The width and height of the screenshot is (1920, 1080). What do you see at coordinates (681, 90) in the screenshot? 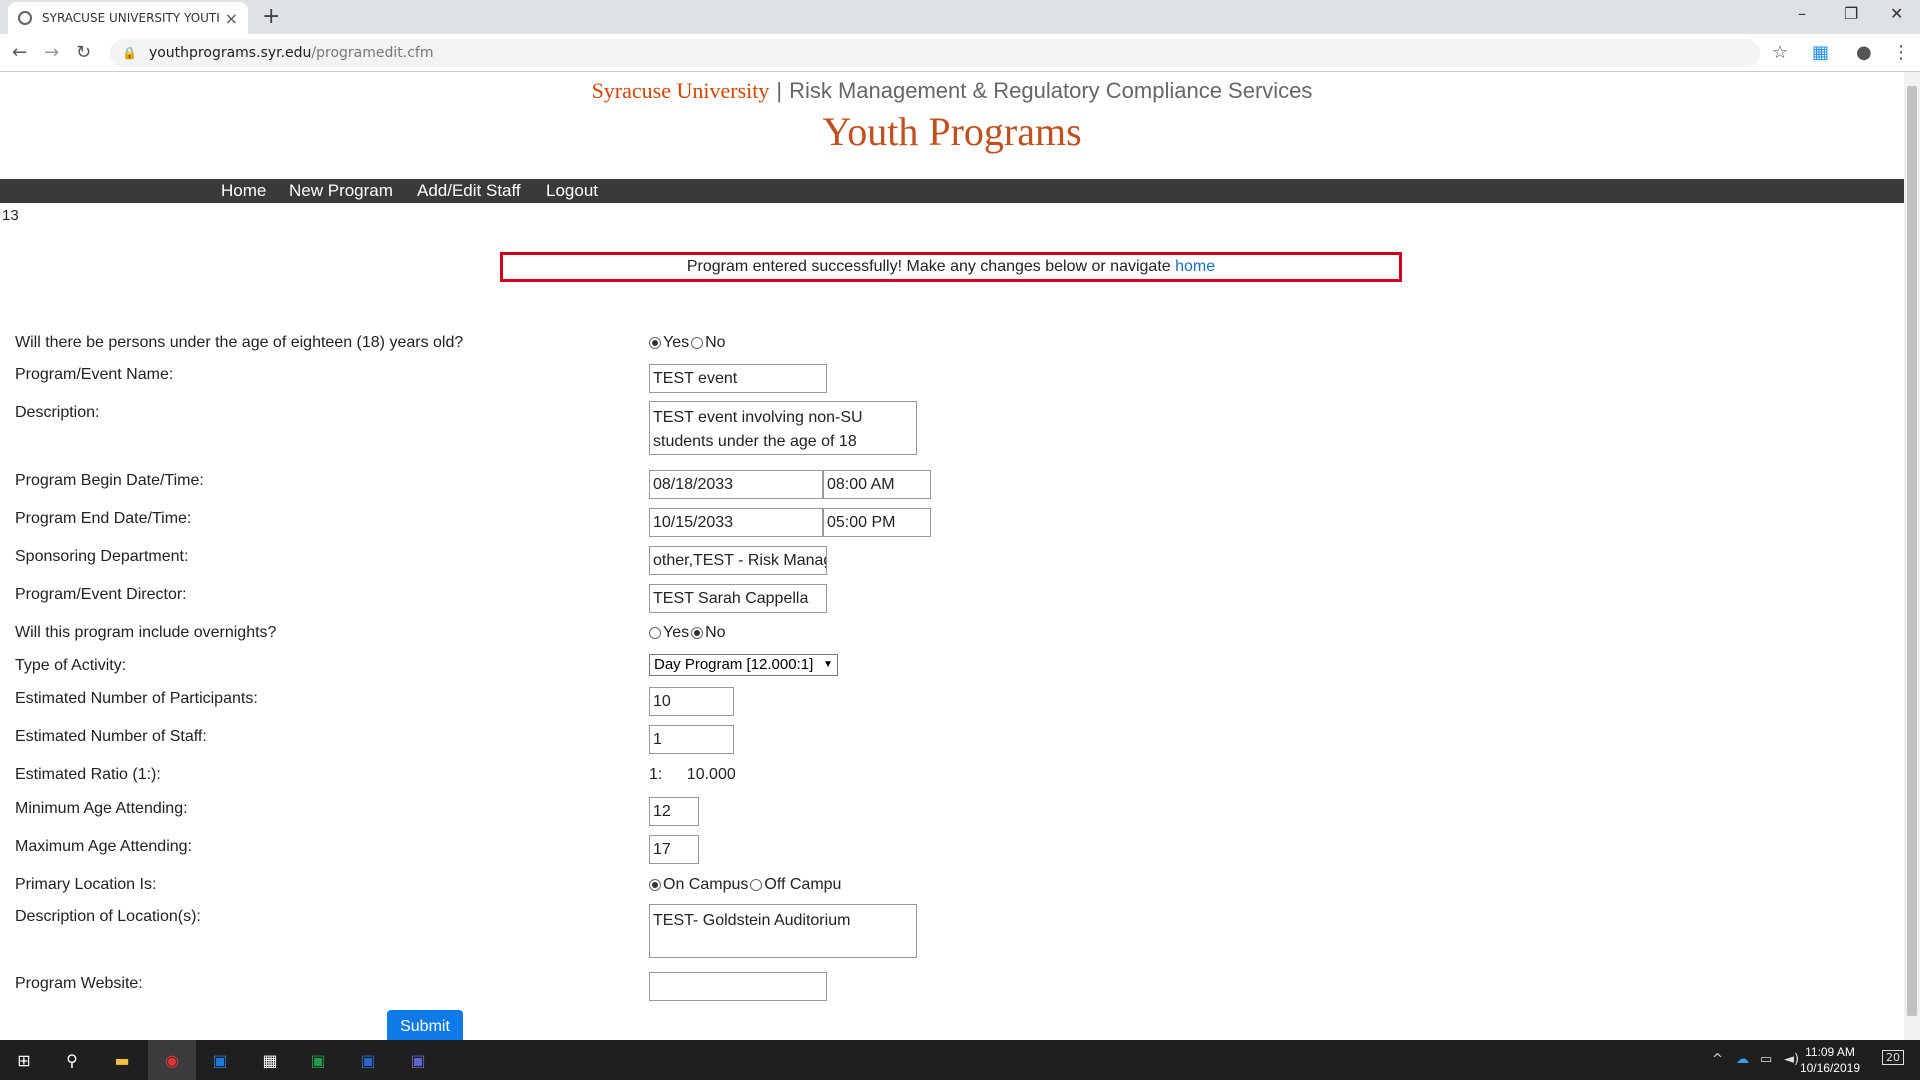
I see `university-name: Syracuse University` at bounding box center [681, 90].